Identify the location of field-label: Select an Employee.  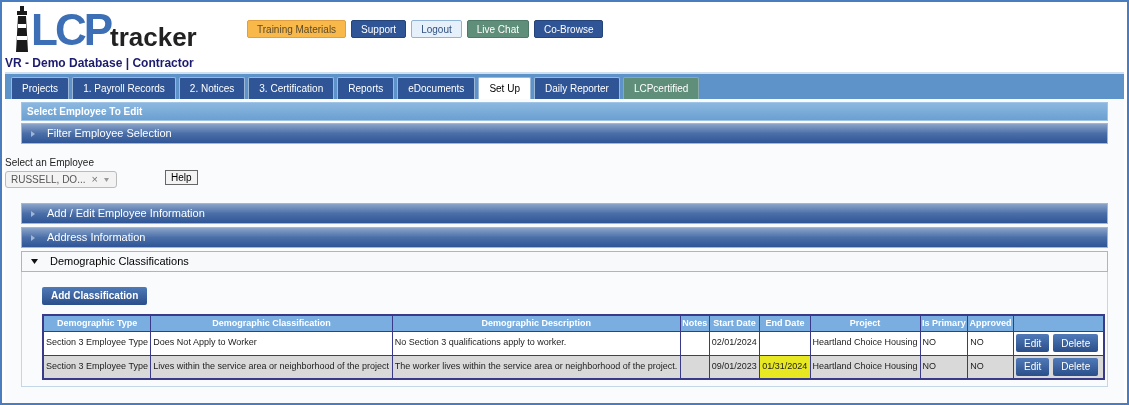
(50, 163).